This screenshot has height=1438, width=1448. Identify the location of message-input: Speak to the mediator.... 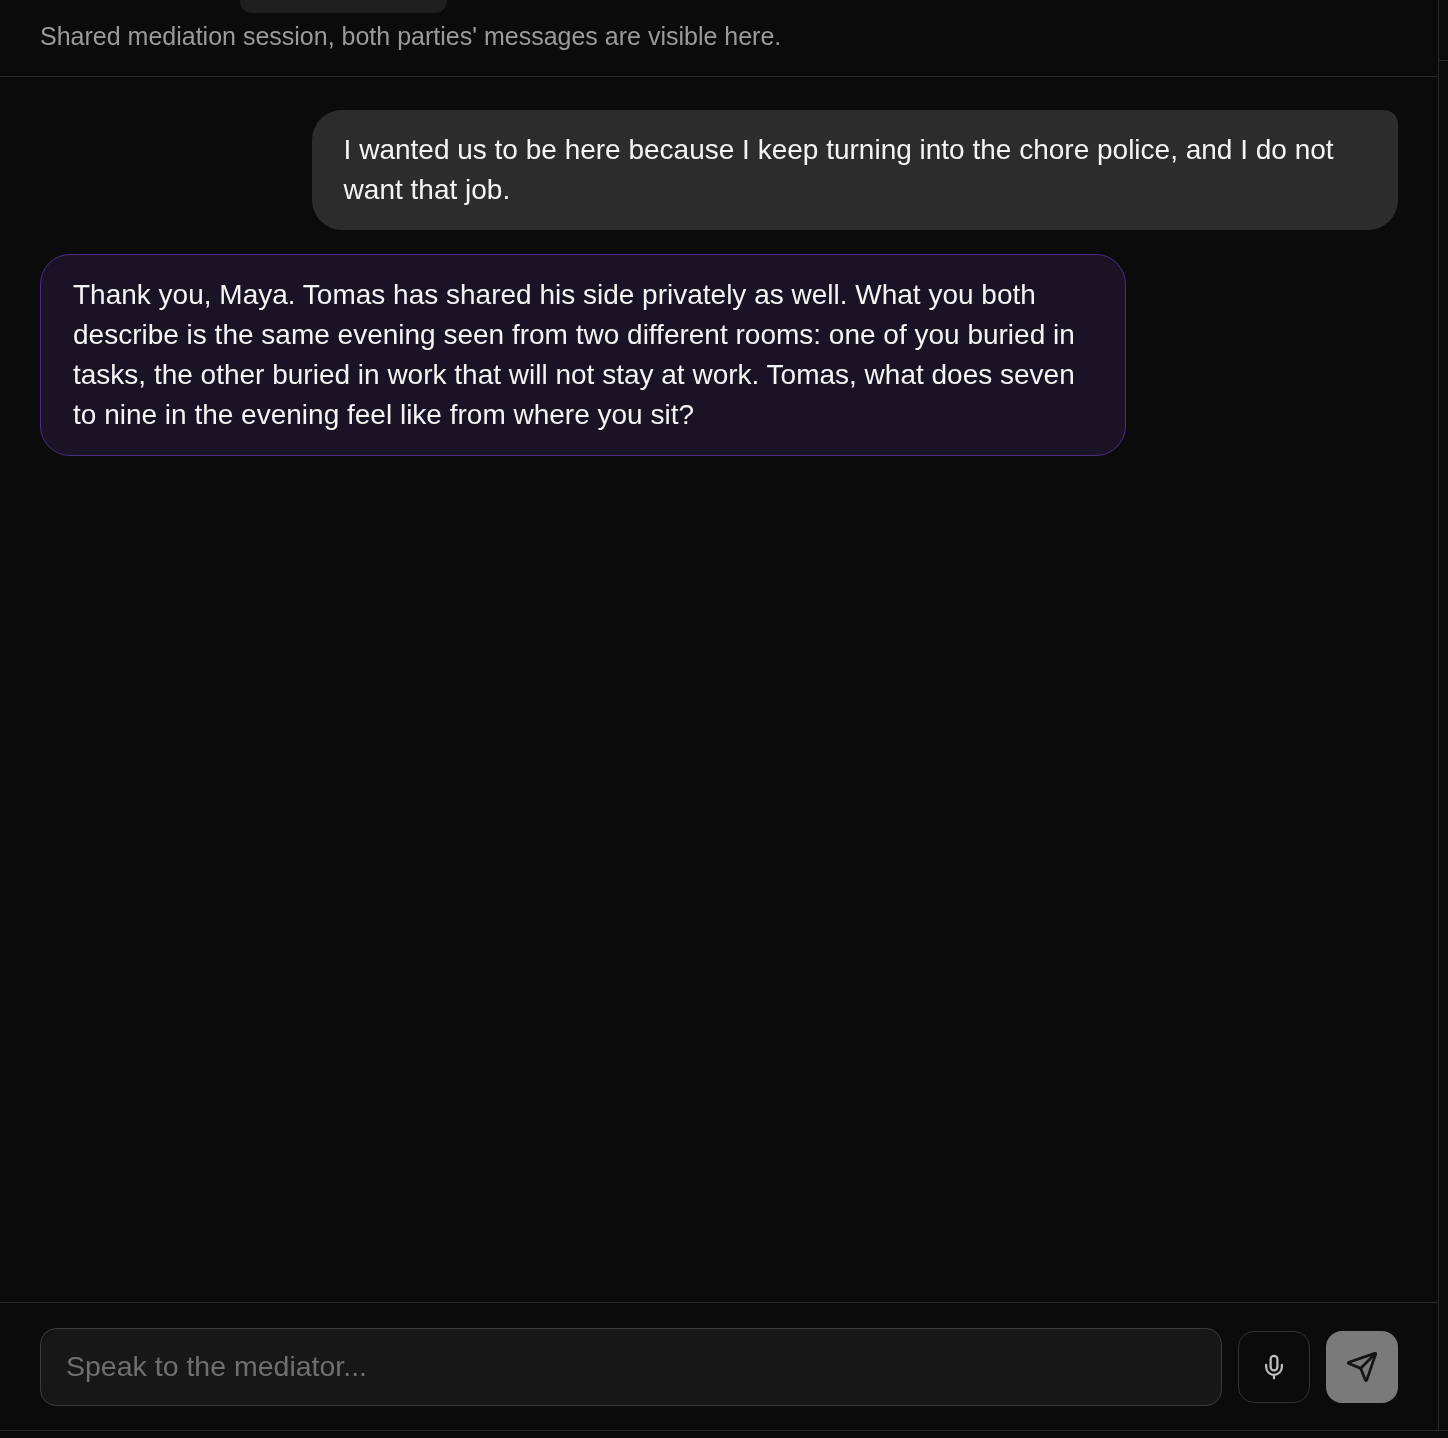
(631, 1366).